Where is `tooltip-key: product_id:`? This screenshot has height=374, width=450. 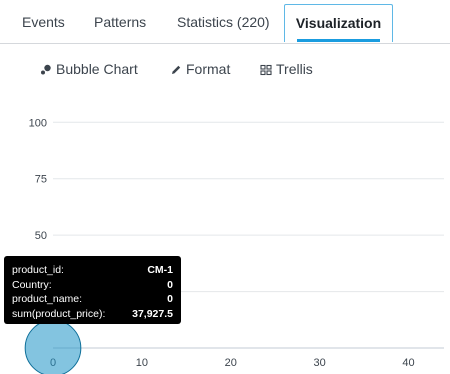
tooltip-key: product_id: is located at coordinates (38, 270).